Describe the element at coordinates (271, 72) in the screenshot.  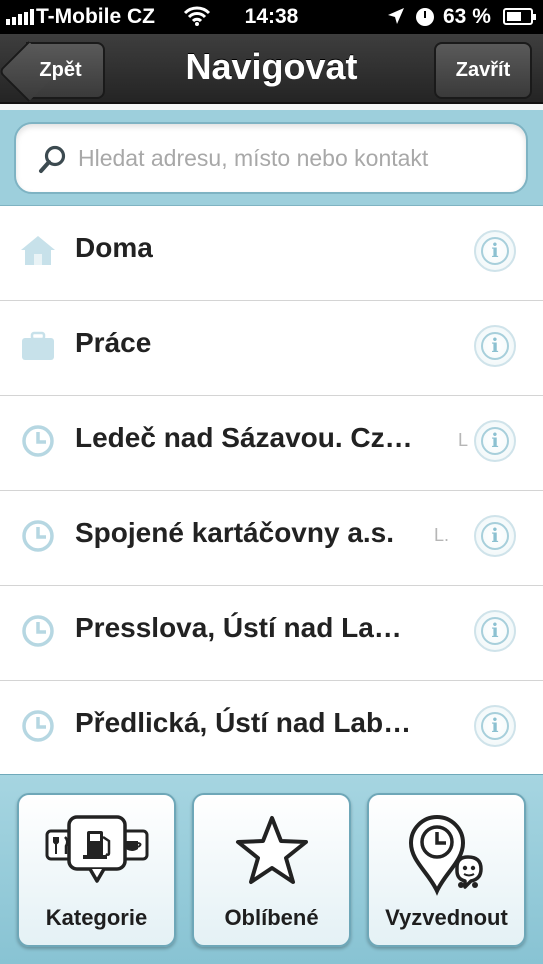
I see `navigation-bar: Zpět Navigovat Zavřít` at that location.